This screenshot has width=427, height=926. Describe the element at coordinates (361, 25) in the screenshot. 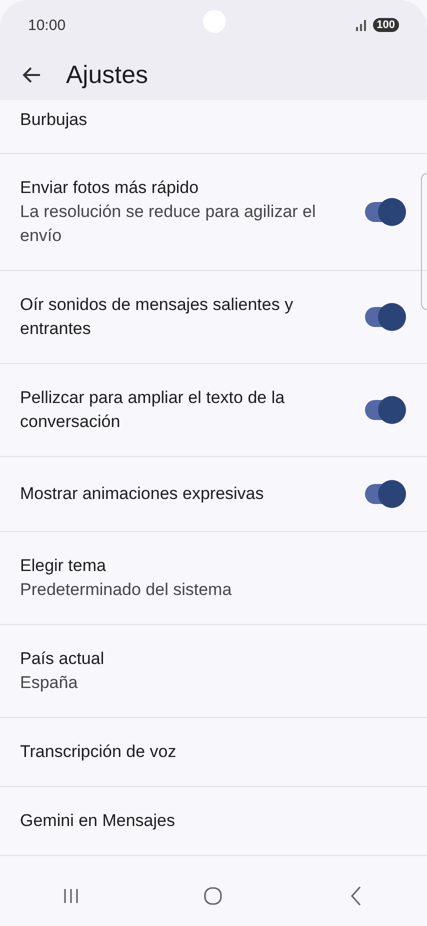

I see `signal-icon` at that location.